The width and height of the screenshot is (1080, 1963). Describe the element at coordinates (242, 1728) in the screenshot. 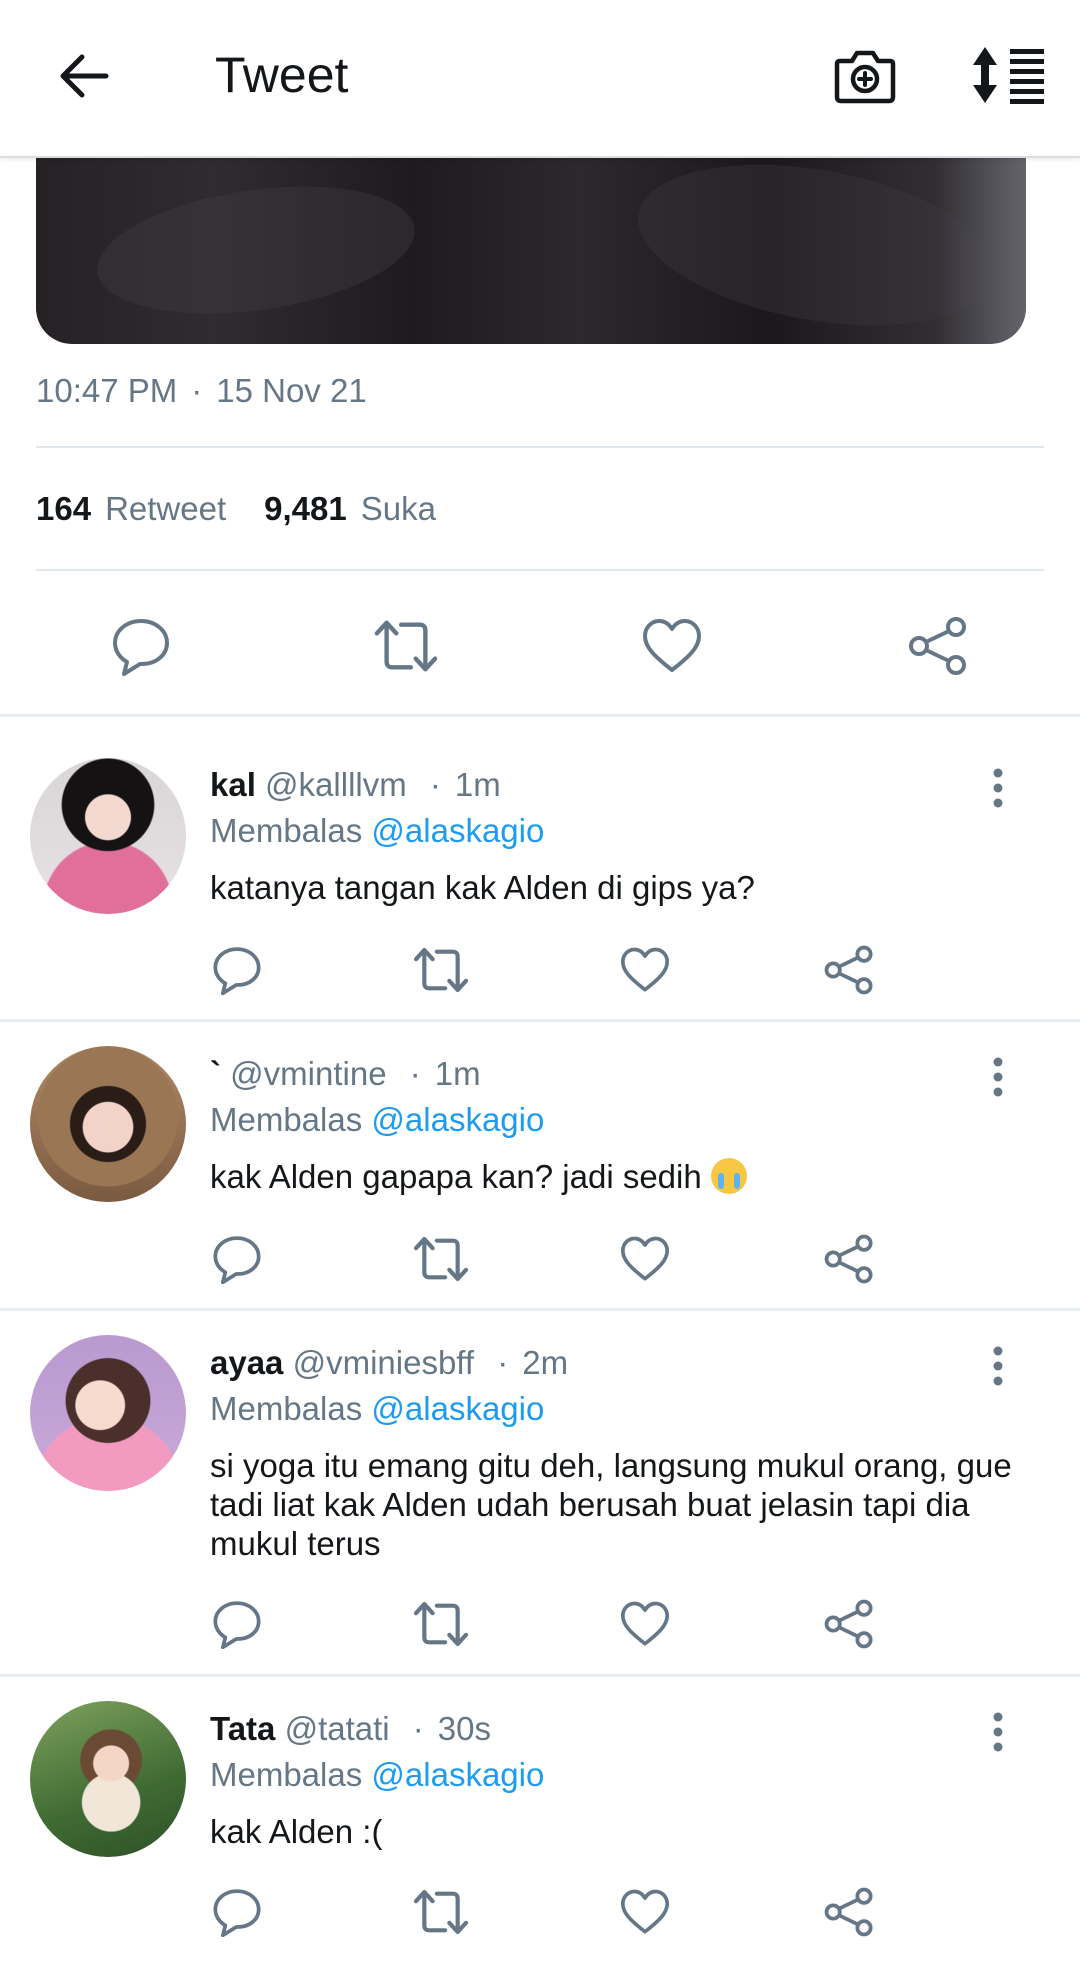

I see `display-name: Tata` at that location.